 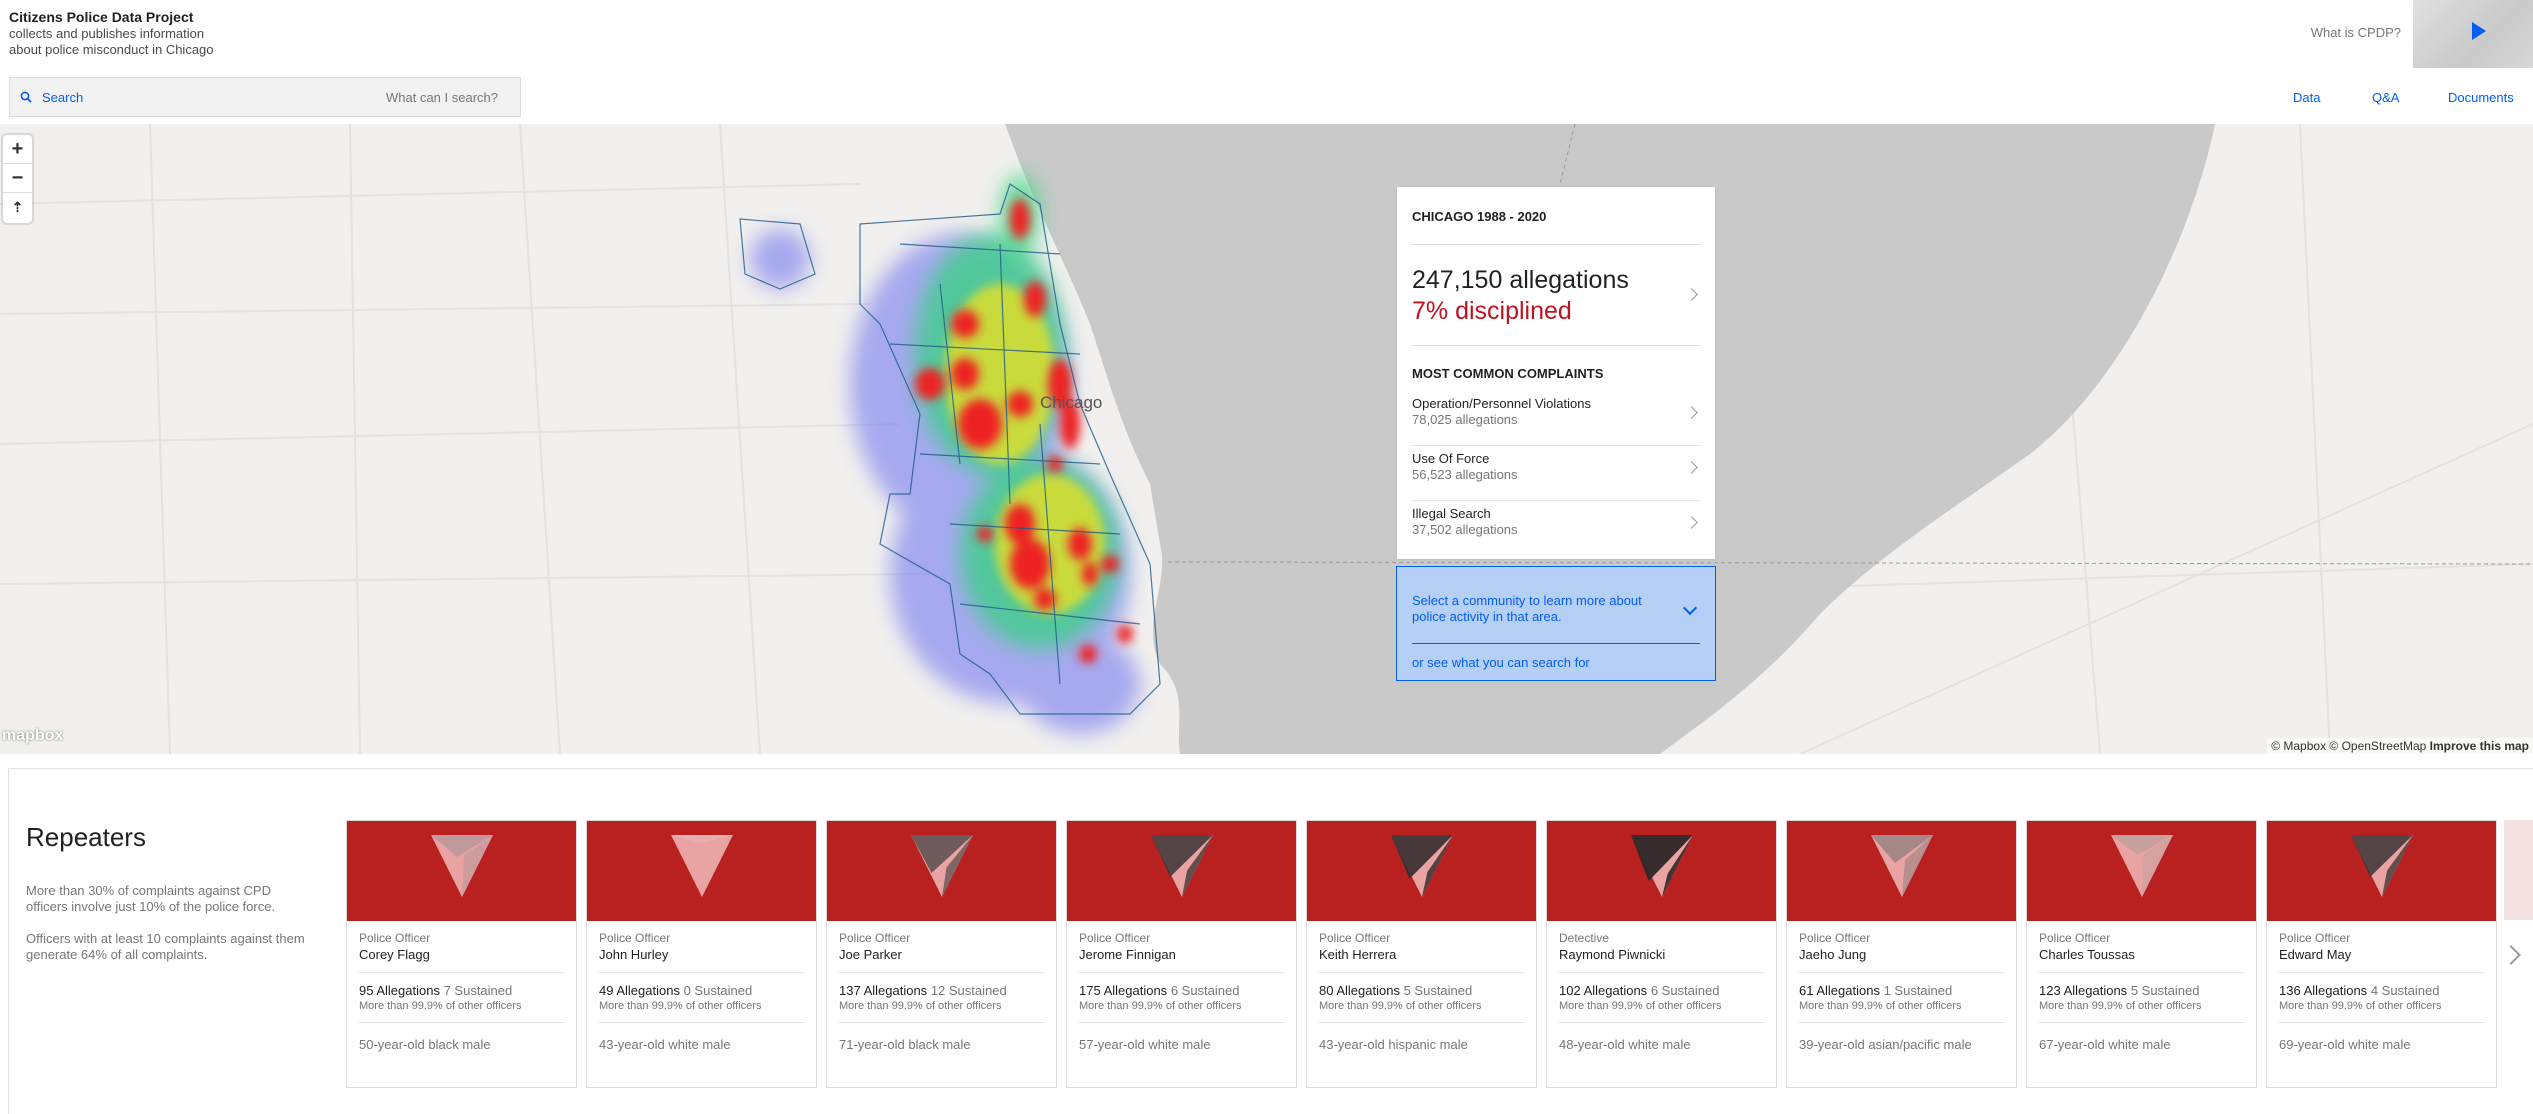 I want to click on search-help-link: What can I search?, so click(x=453, y=97).